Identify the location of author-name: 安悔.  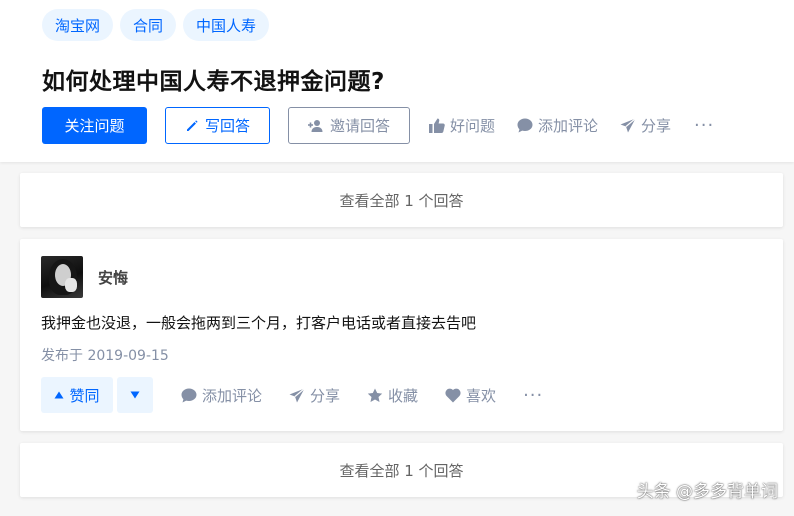
(113, 277).